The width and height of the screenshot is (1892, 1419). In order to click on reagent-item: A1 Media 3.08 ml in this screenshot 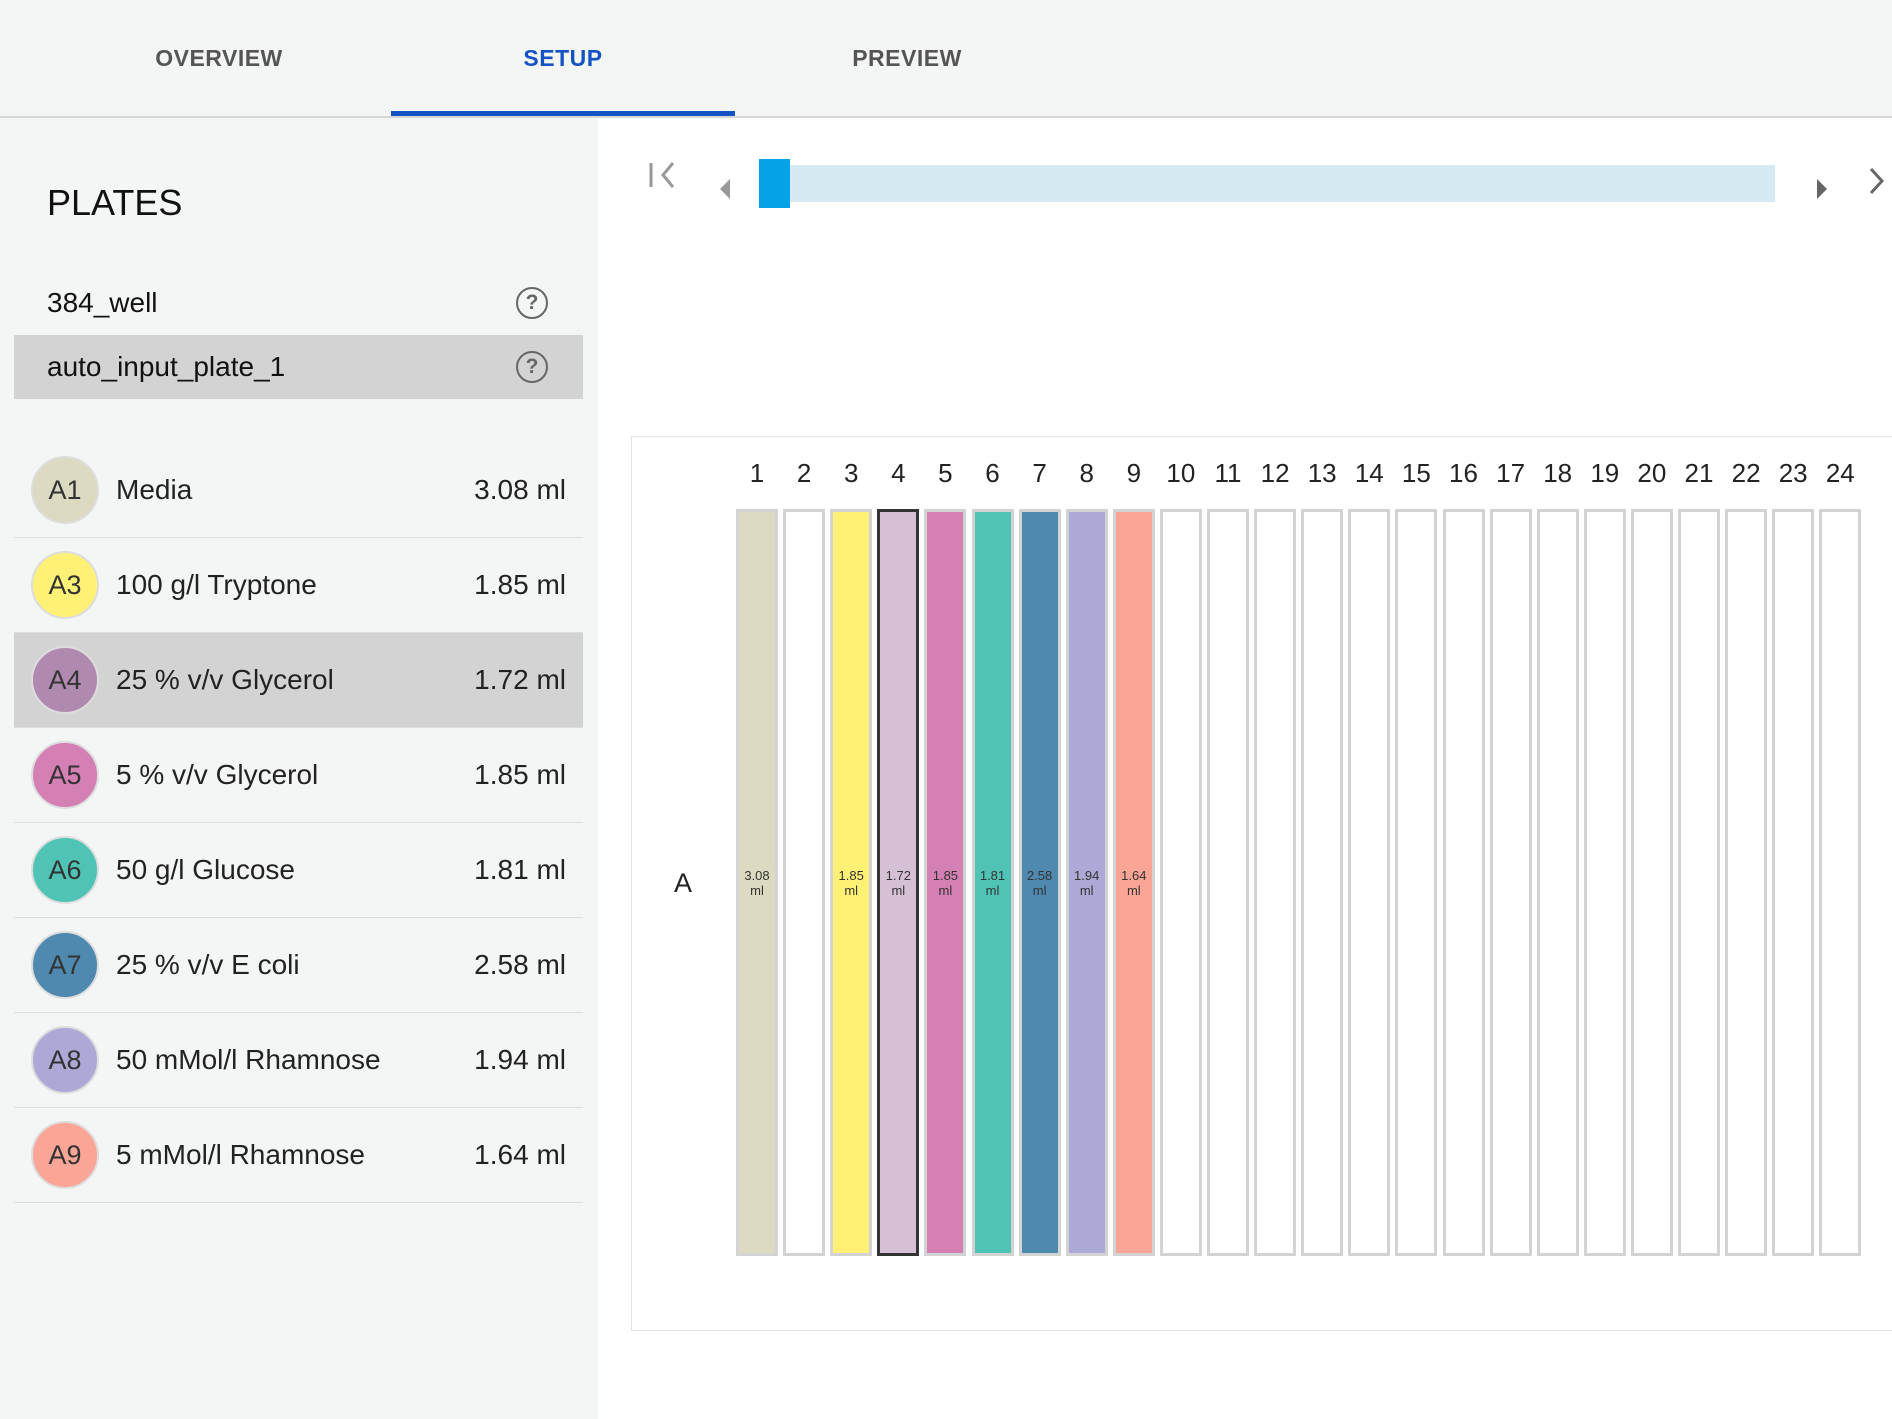, I will do `click(298, 490)`.